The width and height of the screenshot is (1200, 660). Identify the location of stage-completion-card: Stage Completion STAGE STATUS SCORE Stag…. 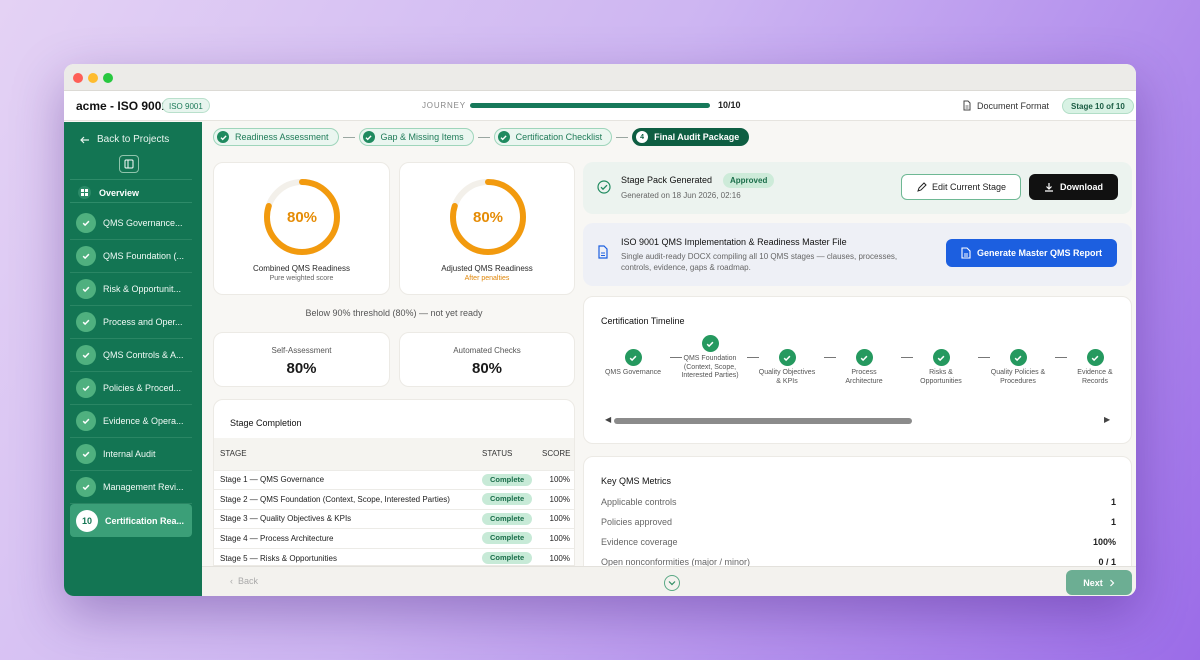
(394, 482).